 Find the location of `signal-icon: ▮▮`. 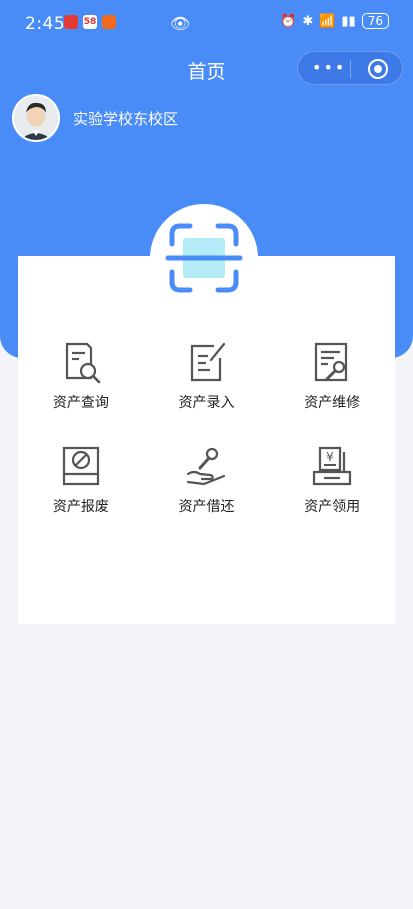

signal-icon: ▮▮ is located at coordinates (348, 21).